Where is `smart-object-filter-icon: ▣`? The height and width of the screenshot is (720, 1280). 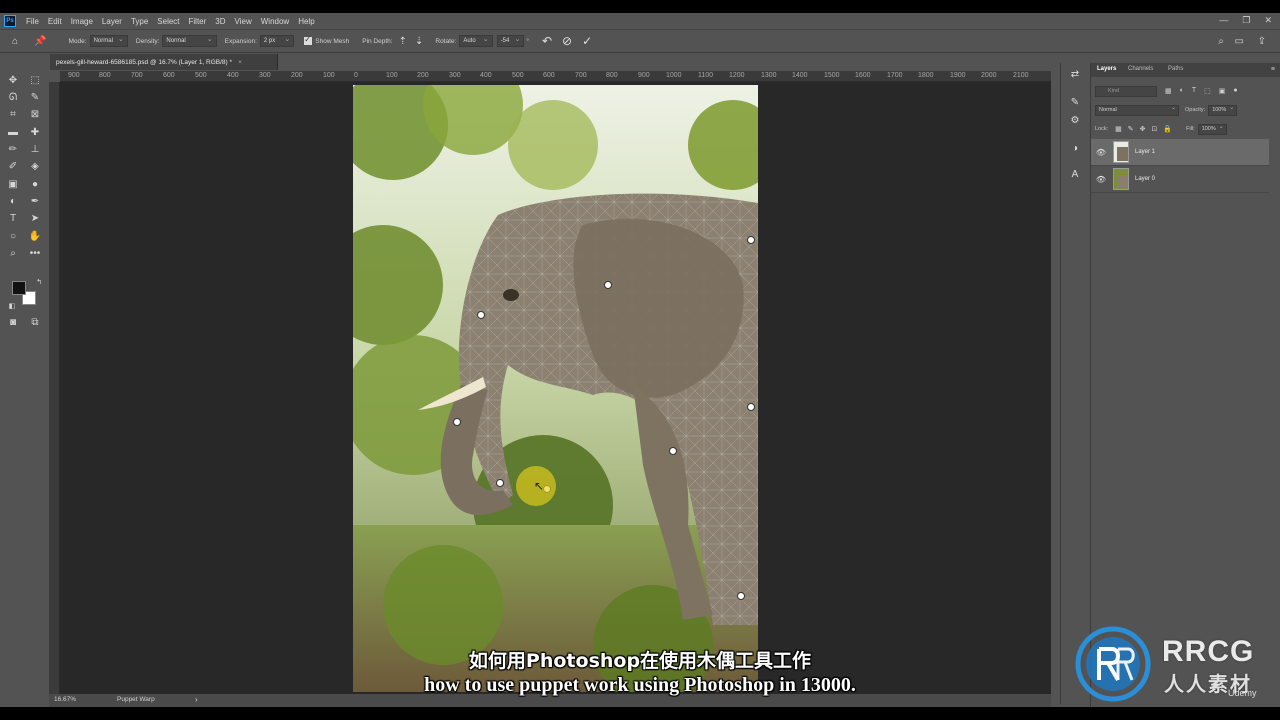 smart-object-filter-icon: ▣ is located at coordinates (1222, 91).